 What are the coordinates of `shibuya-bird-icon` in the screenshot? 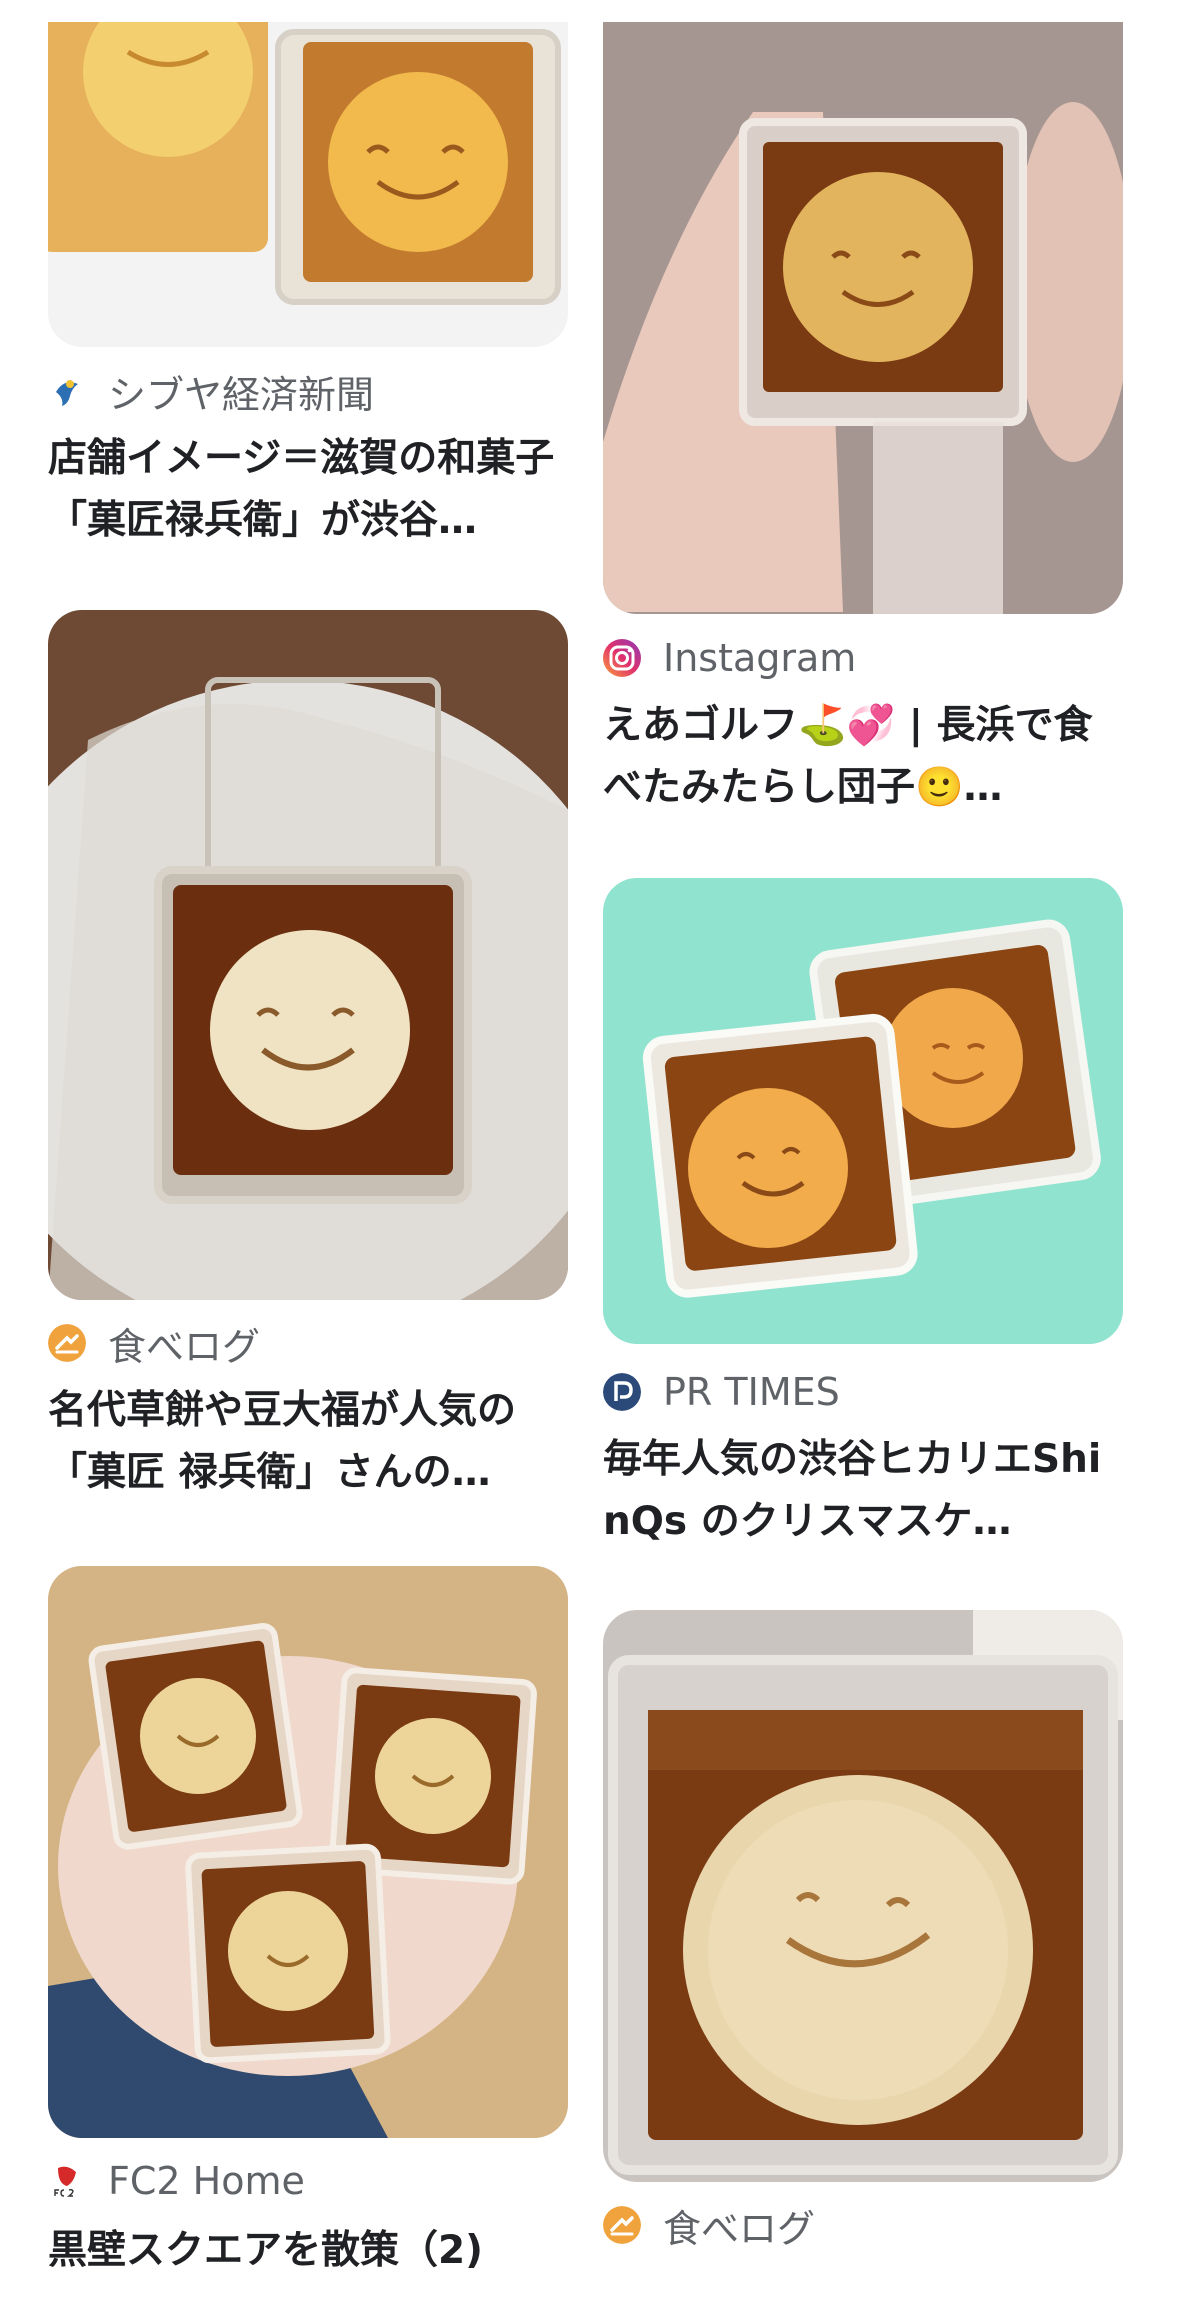 It's located at (67, 391).